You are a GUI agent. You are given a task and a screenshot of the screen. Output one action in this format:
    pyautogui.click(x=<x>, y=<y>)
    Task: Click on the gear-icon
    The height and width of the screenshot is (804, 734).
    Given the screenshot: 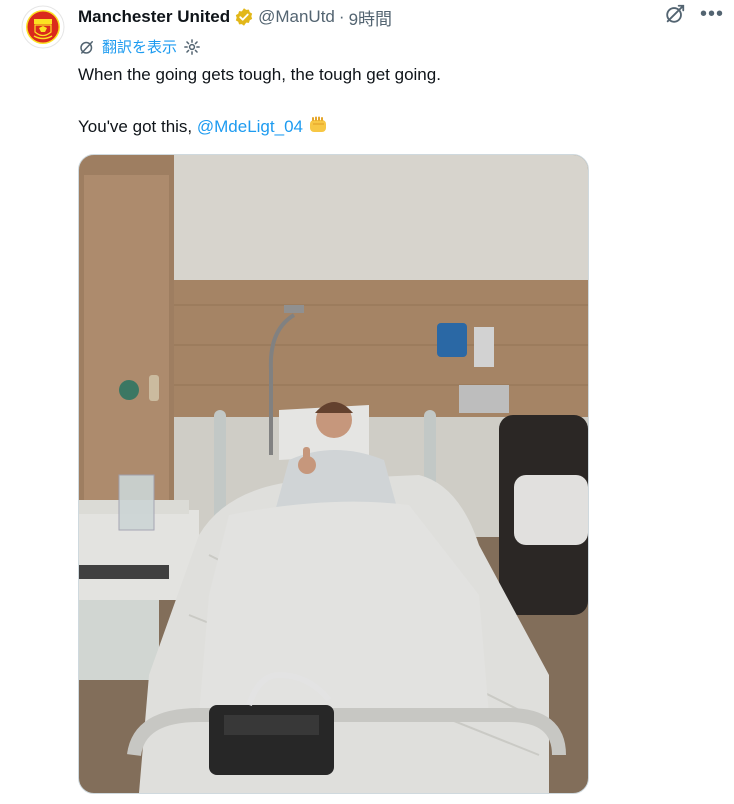 What is the action you would take?
    pyautogui.click(x=192, y=47)
    